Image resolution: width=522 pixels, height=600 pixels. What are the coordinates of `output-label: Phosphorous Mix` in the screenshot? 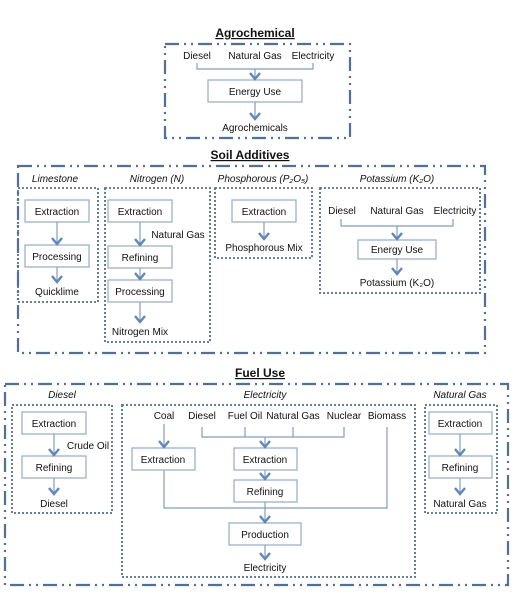 It's located at (263, 248).